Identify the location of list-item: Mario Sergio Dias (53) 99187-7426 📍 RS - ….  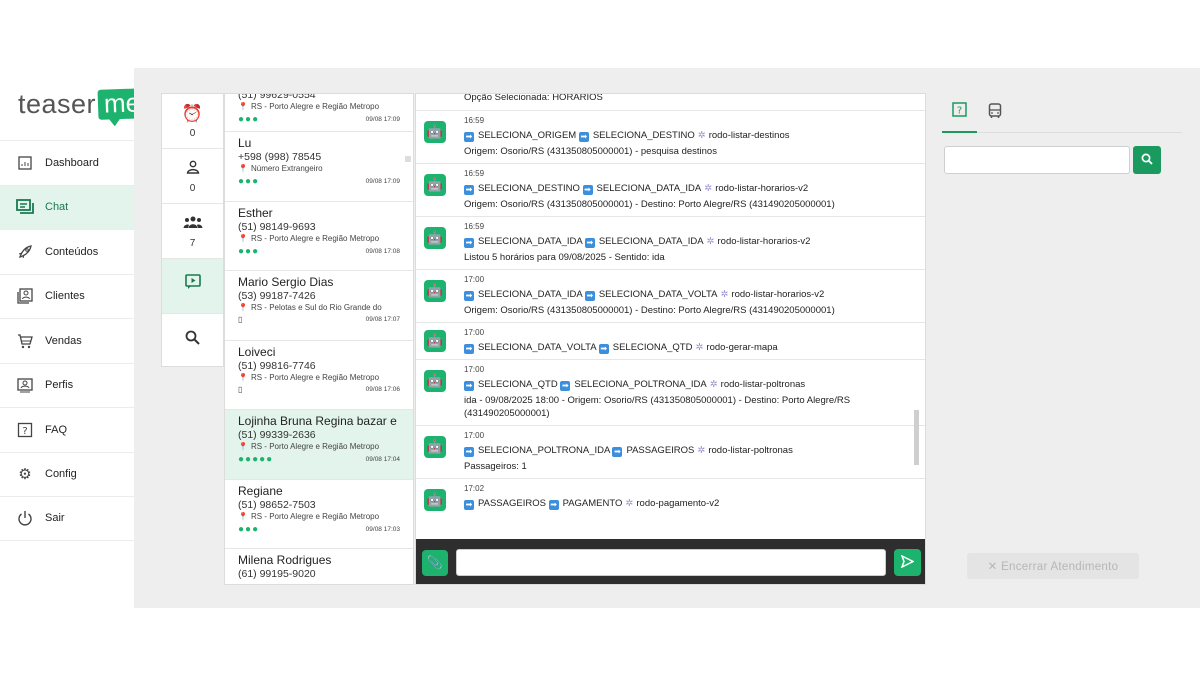
(319, 306).